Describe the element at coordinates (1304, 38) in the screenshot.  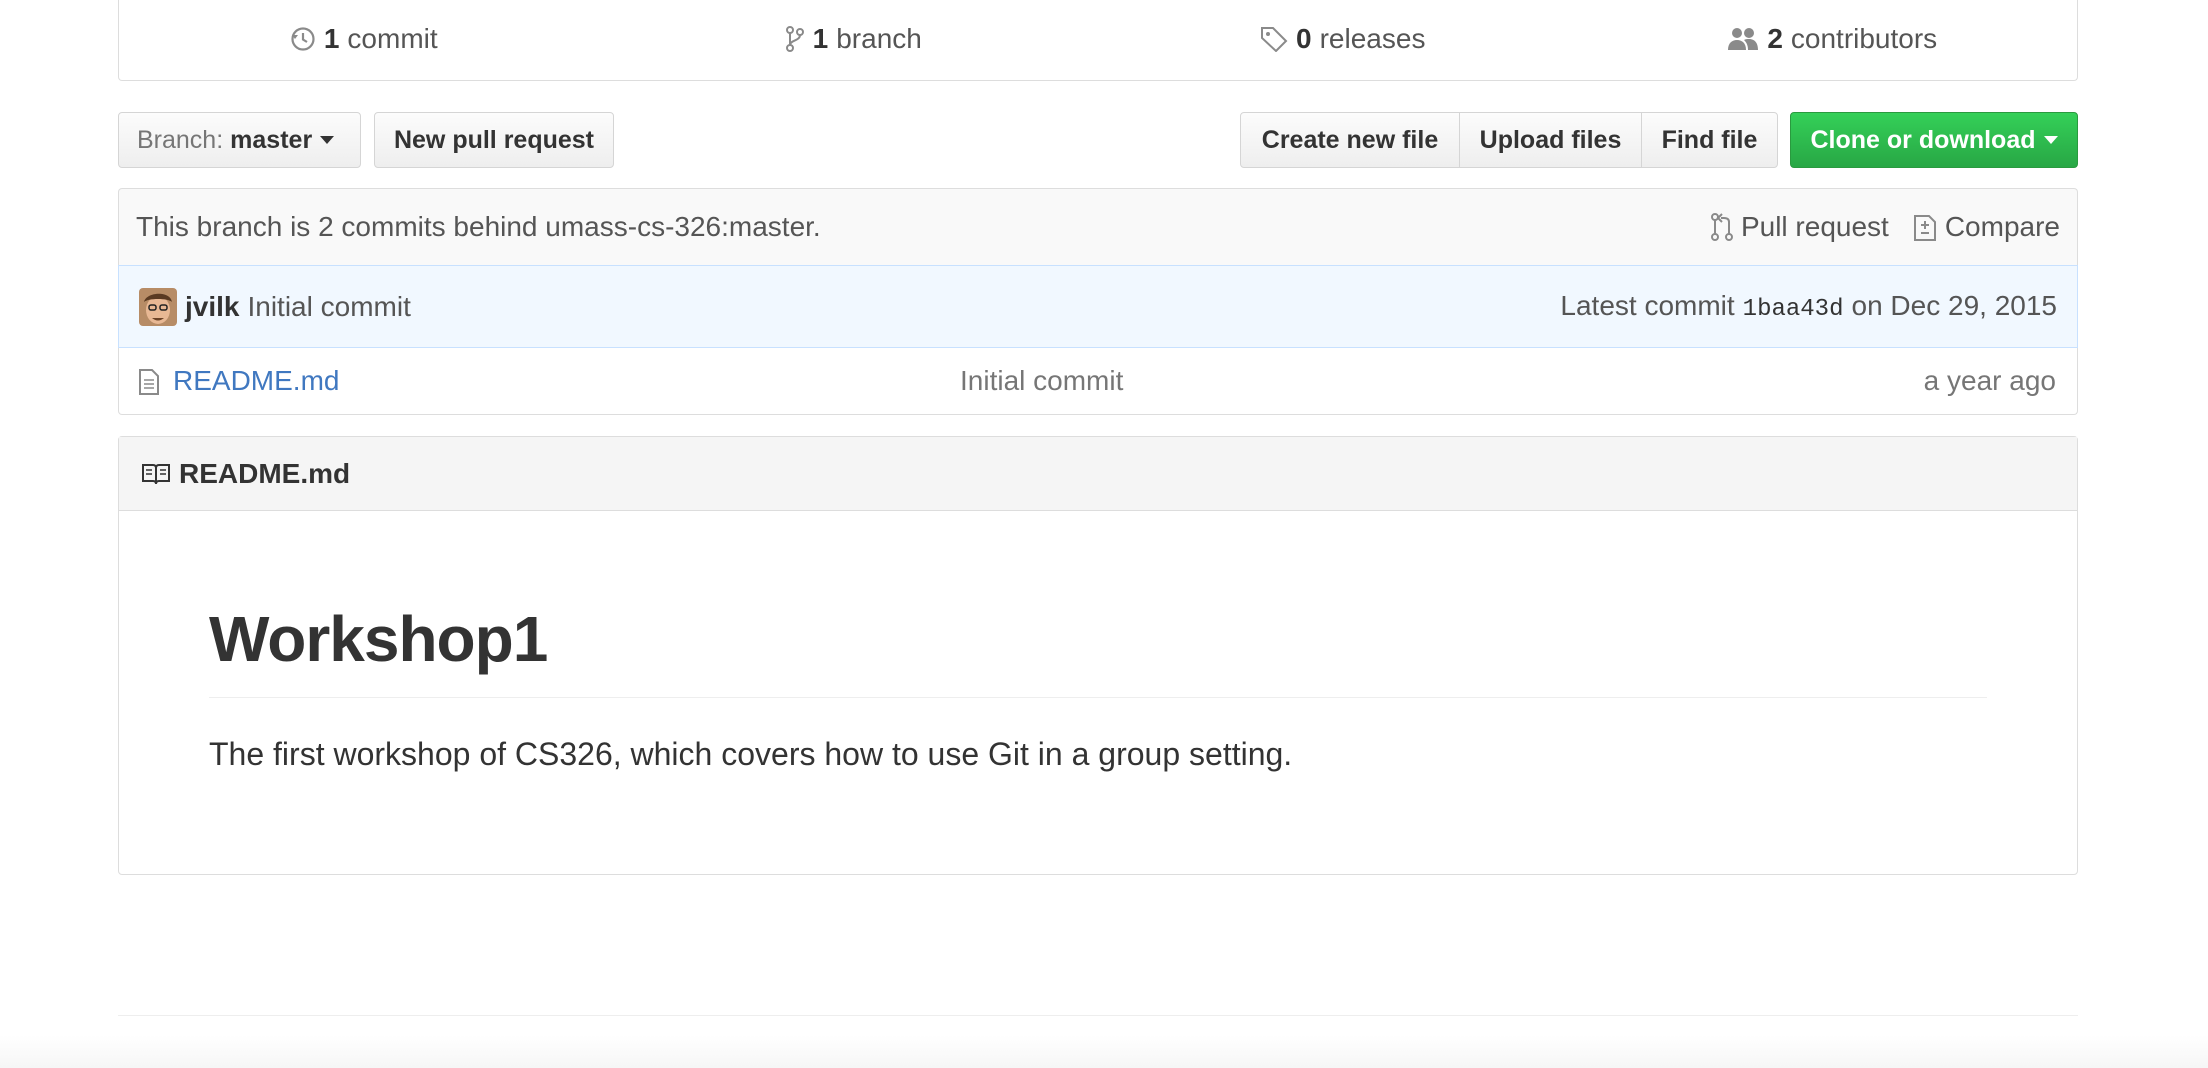
I see `releases-count: 0` at that location.